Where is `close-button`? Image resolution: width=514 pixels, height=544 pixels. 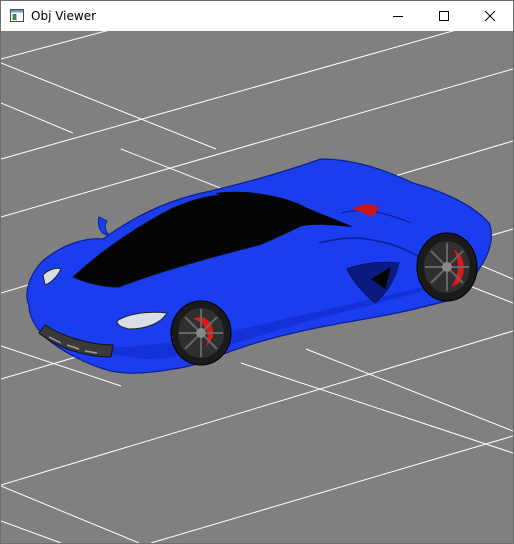 close-button is located at coordinates (490, 16).